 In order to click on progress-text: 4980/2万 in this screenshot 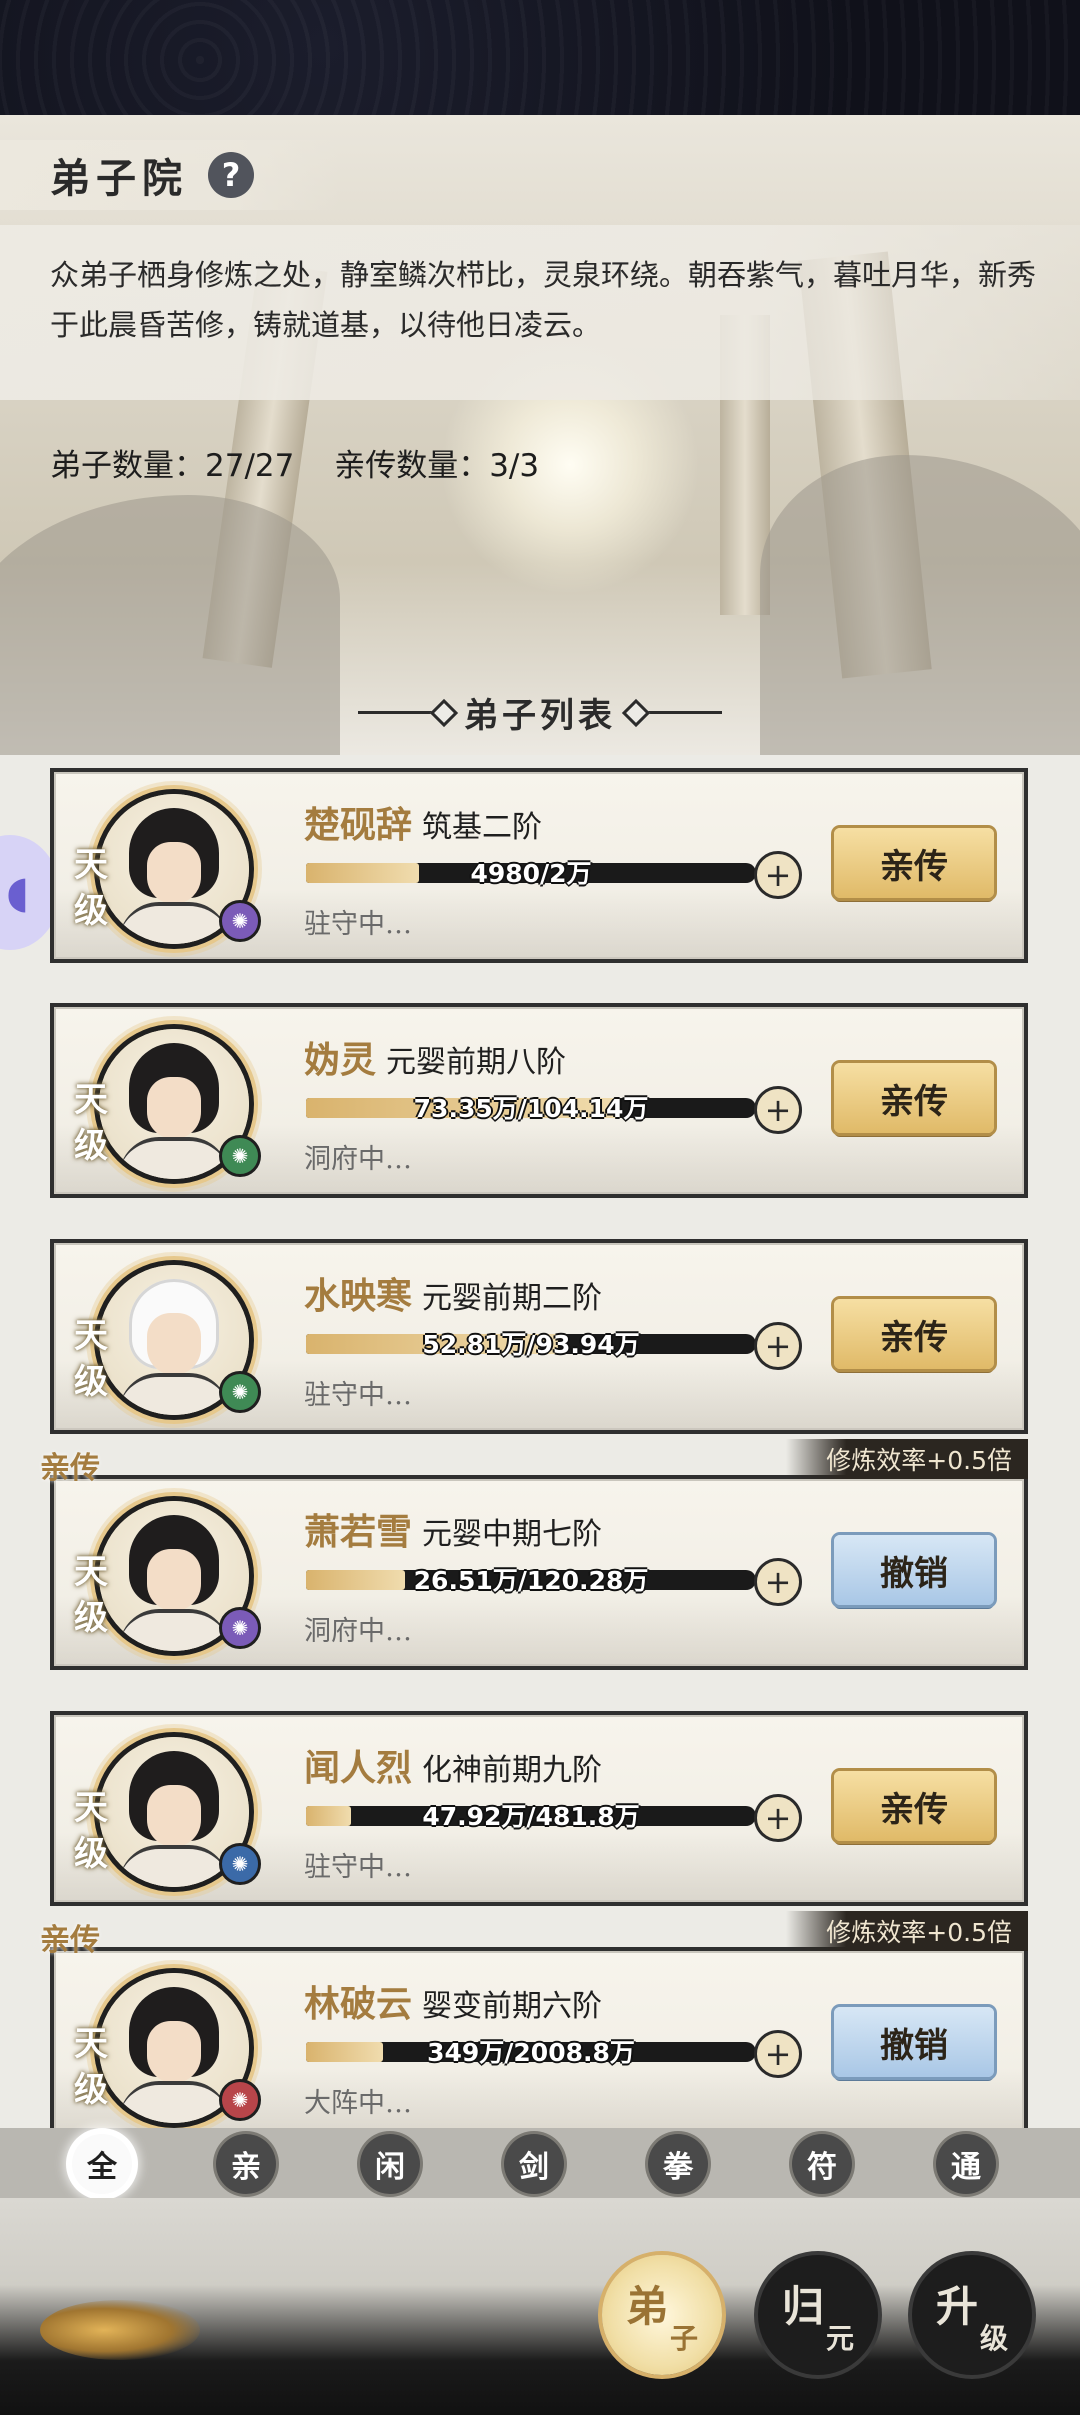, I will do `click(531, 873)`.